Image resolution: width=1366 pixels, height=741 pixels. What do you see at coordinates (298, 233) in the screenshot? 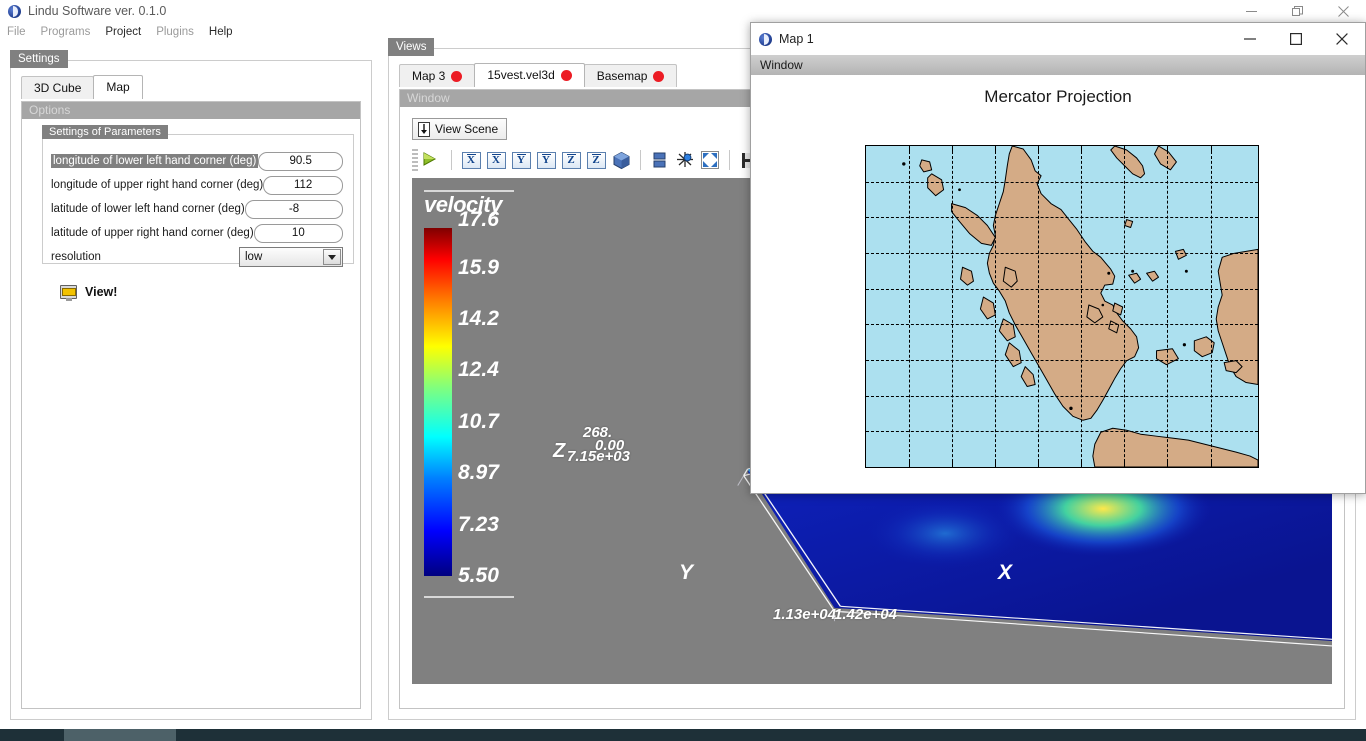
I see `param-input-lat-ur: 10` at bounding box center [298, 233].